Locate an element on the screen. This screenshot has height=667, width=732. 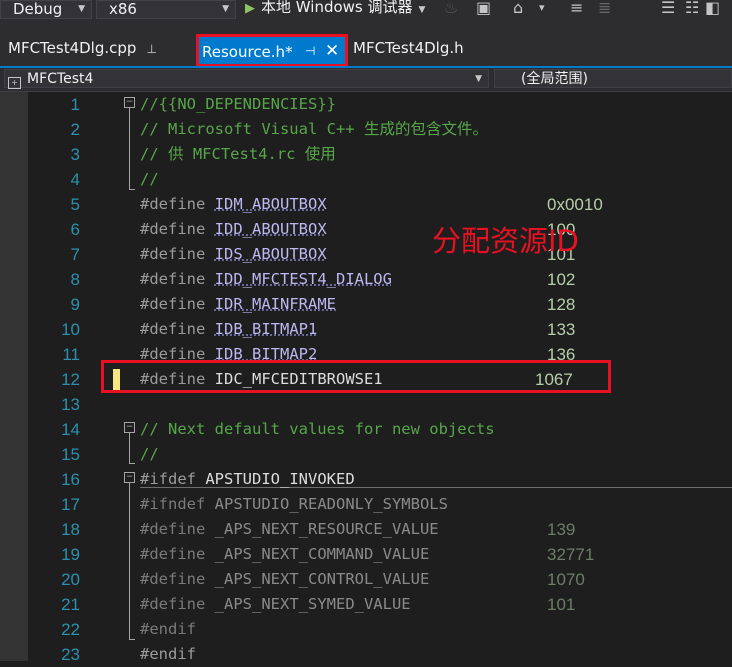
macro-name: _APS_NEXT_RESOURCE_VALUE is located at coordinates (326, 529).